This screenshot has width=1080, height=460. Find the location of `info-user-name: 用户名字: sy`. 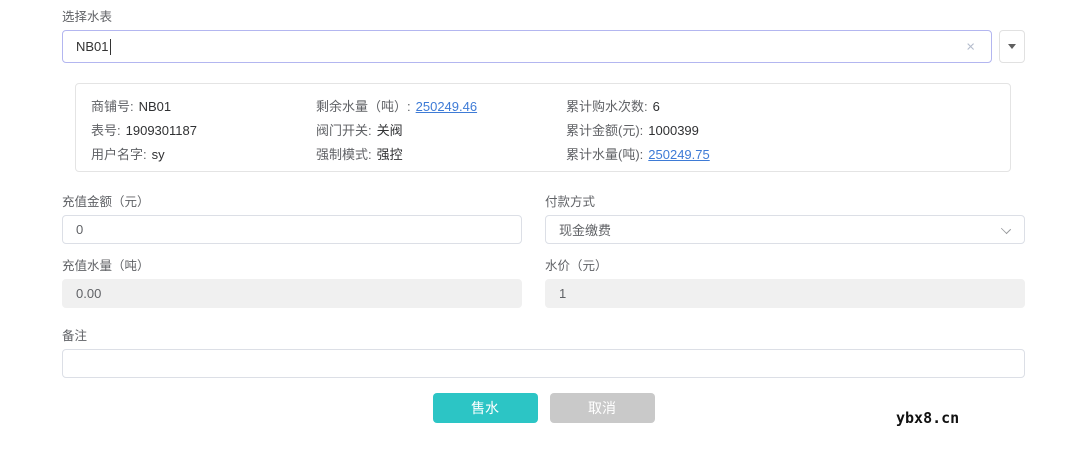

info-user-name: 用户名字: sy is located at coordinates (128, 154).